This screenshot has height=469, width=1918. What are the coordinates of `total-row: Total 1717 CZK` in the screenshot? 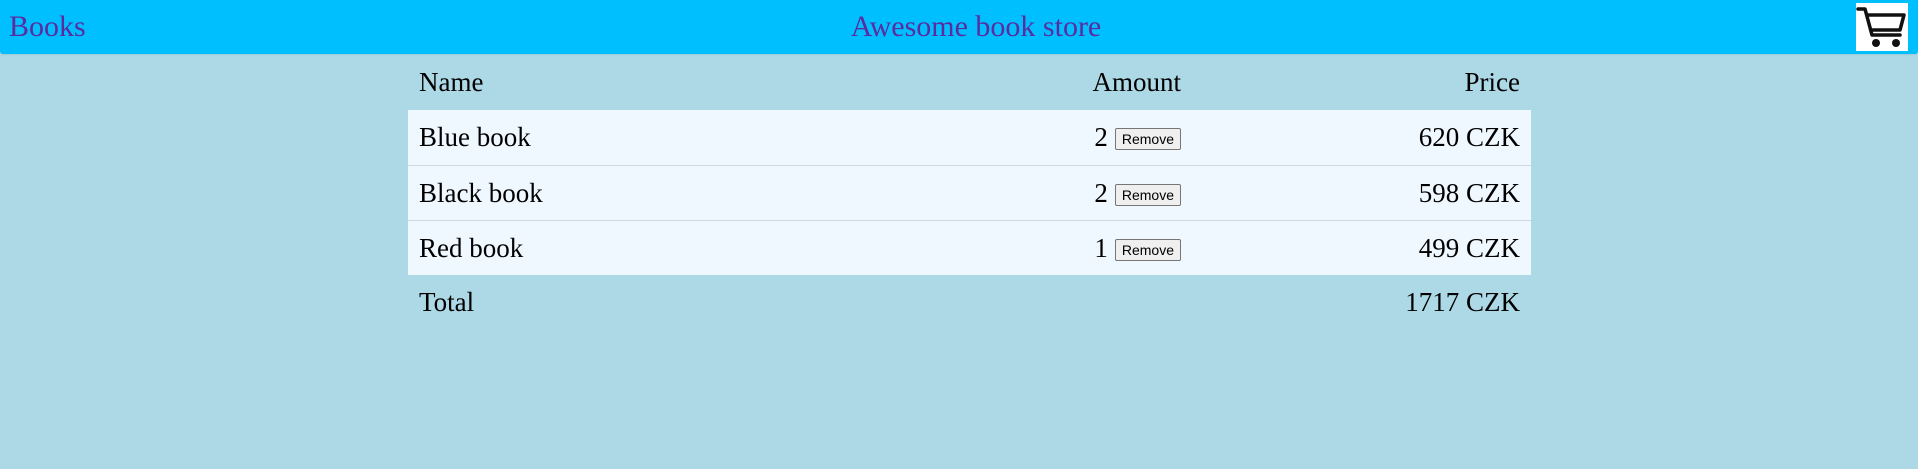 It's located at (969, 302).